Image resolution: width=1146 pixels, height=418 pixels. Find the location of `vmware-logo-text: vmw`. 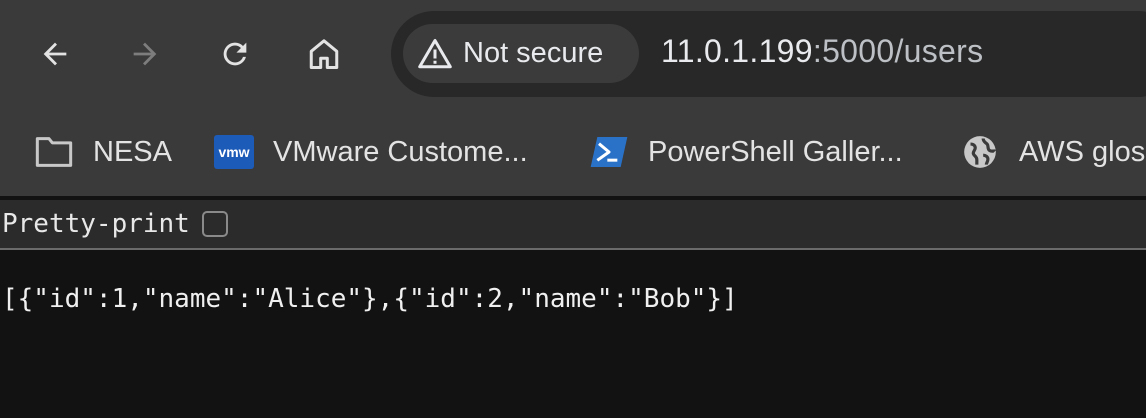

vmware-logo-text: vmw is located at coordinates (234, 152).